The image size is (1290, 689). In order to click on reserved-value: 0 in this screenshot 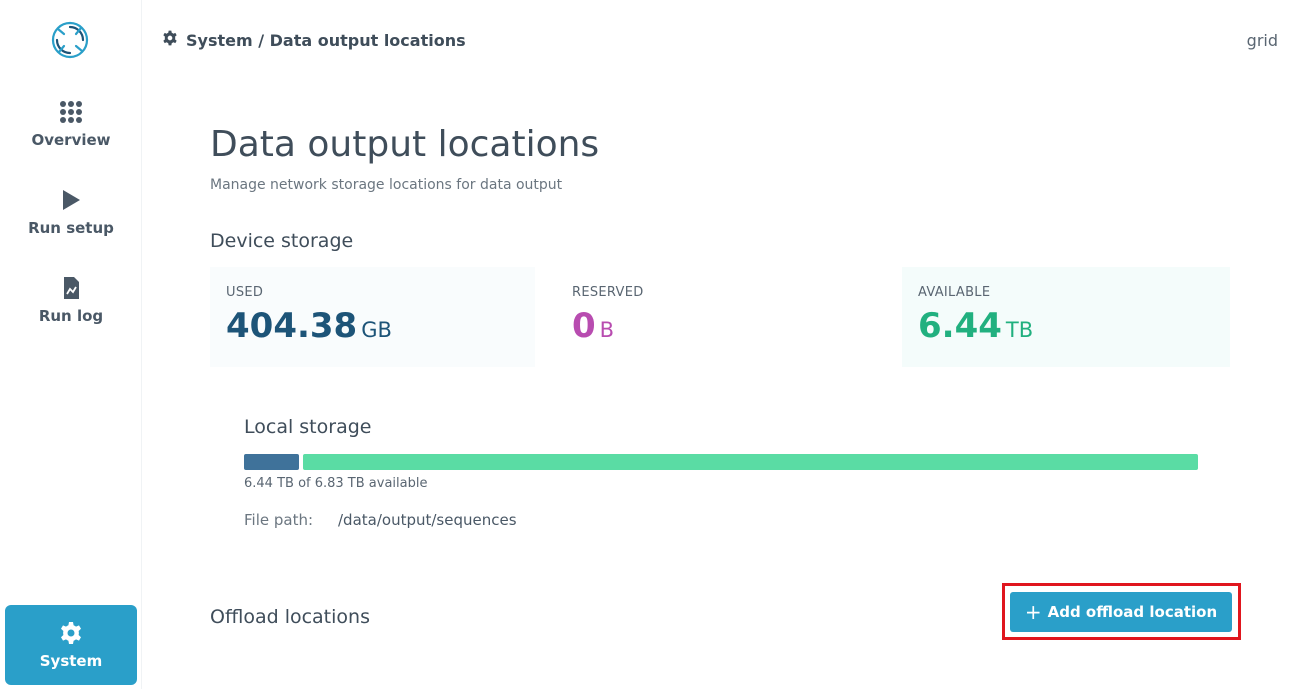, I will do `click(584, 326)`.